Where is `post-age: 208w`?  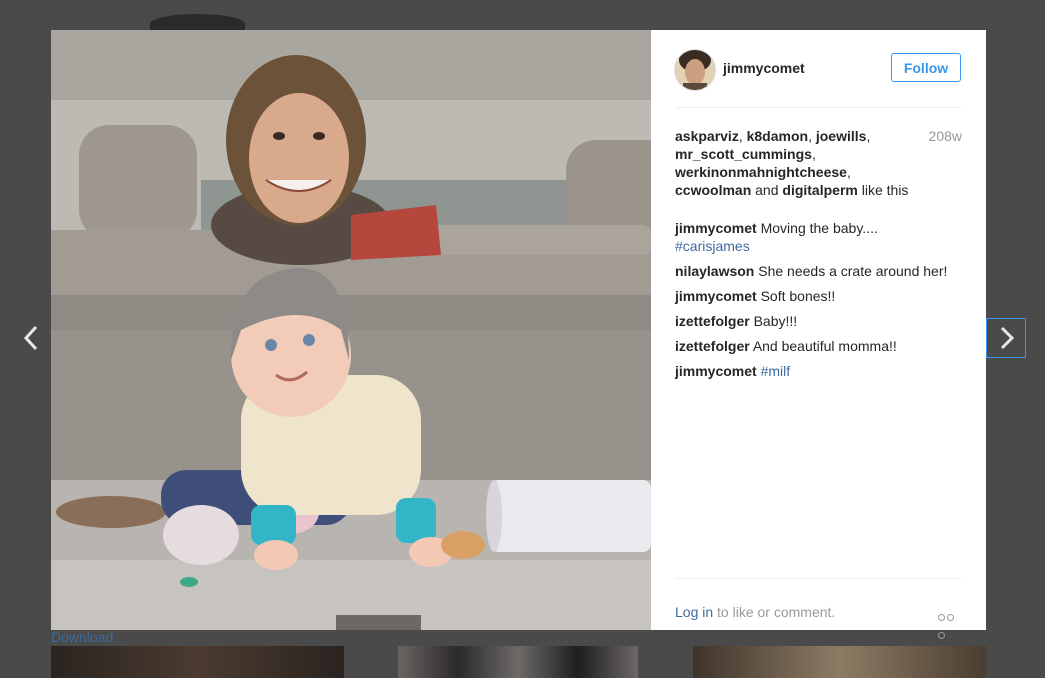
post-age: 208w is located at coordinates (942, 136).